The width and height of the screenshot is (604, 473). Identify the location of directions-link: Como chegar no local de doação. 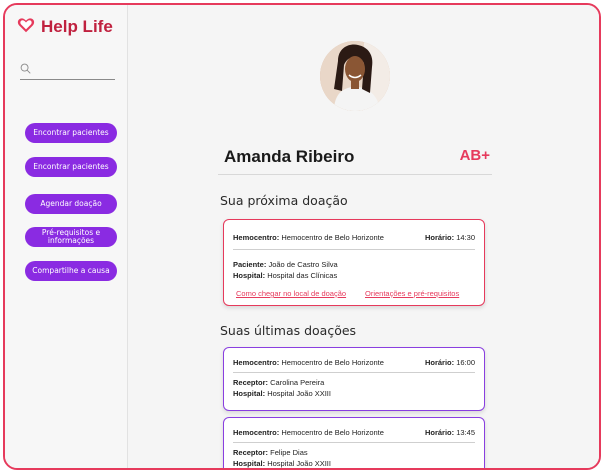
(291, 293).